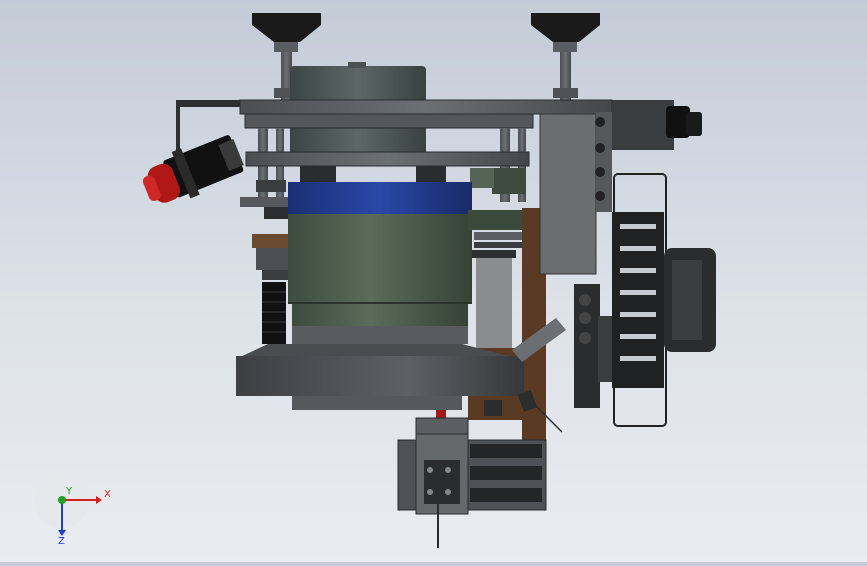 This screenshot has width=867, height=566. Describe the element at coordinates (593, 346) in the screenshot. I see `control-block` at that location.